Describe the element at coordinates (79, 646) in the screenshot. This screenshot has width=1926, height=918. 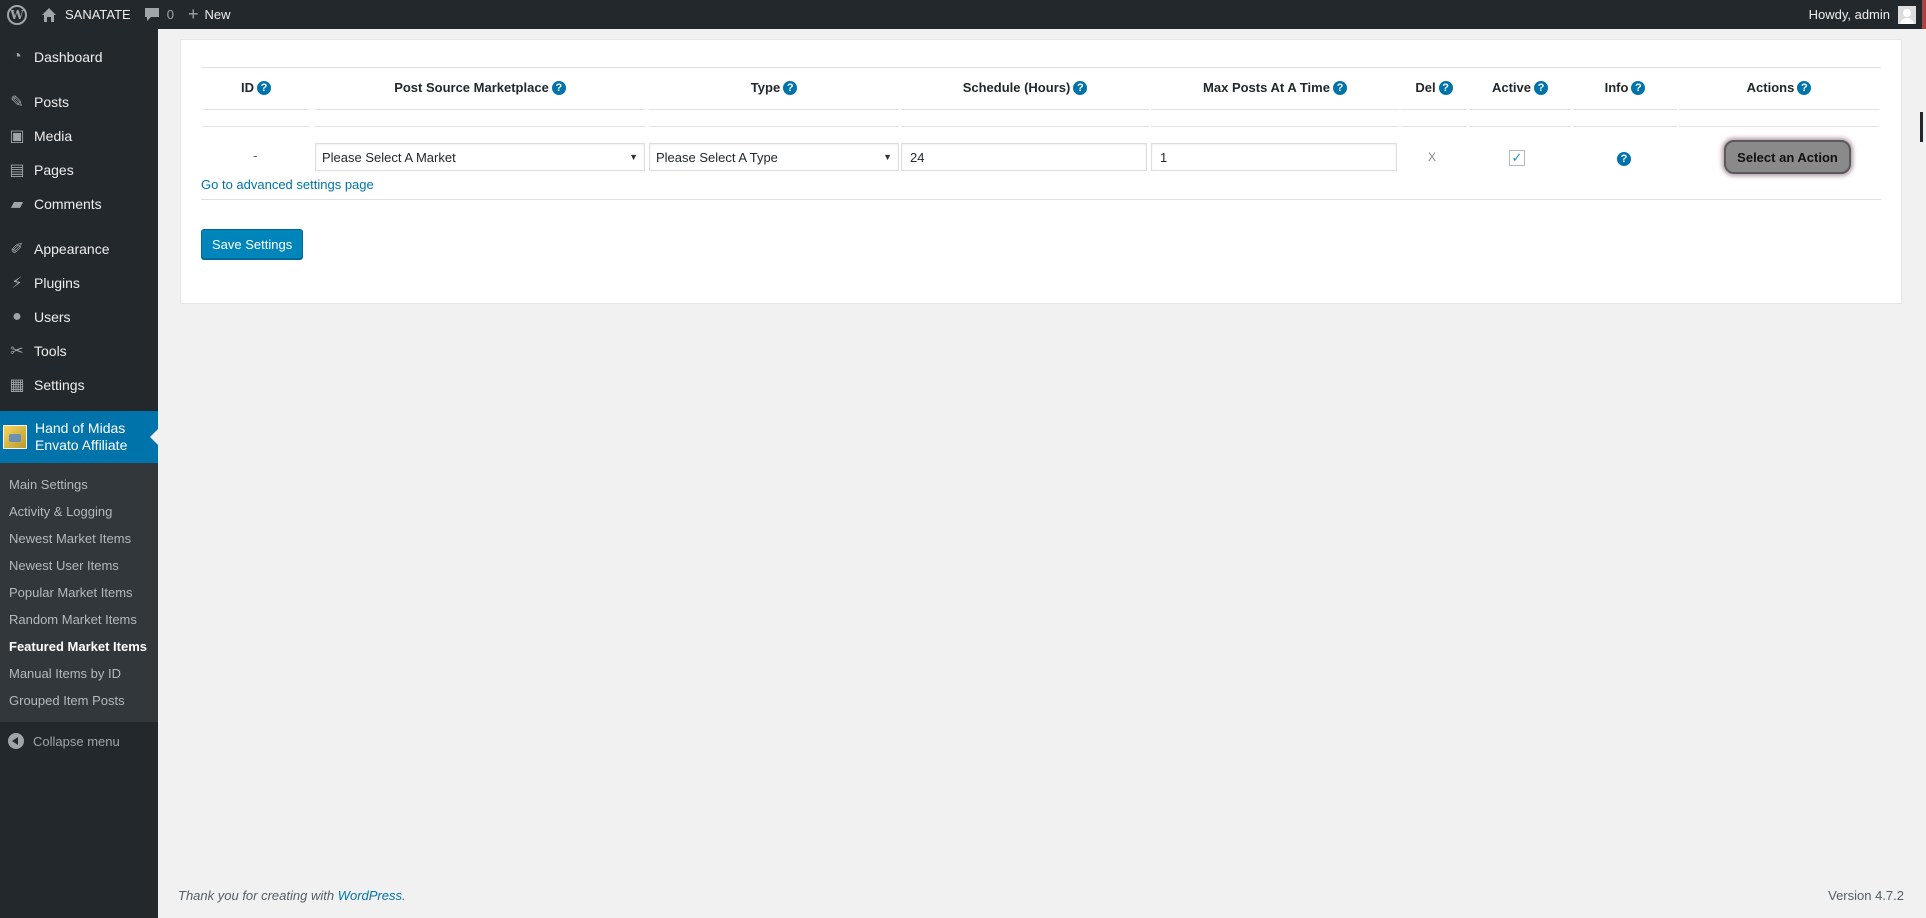
I see `submenu-featured-market-items: Featured Market Items` at that location.